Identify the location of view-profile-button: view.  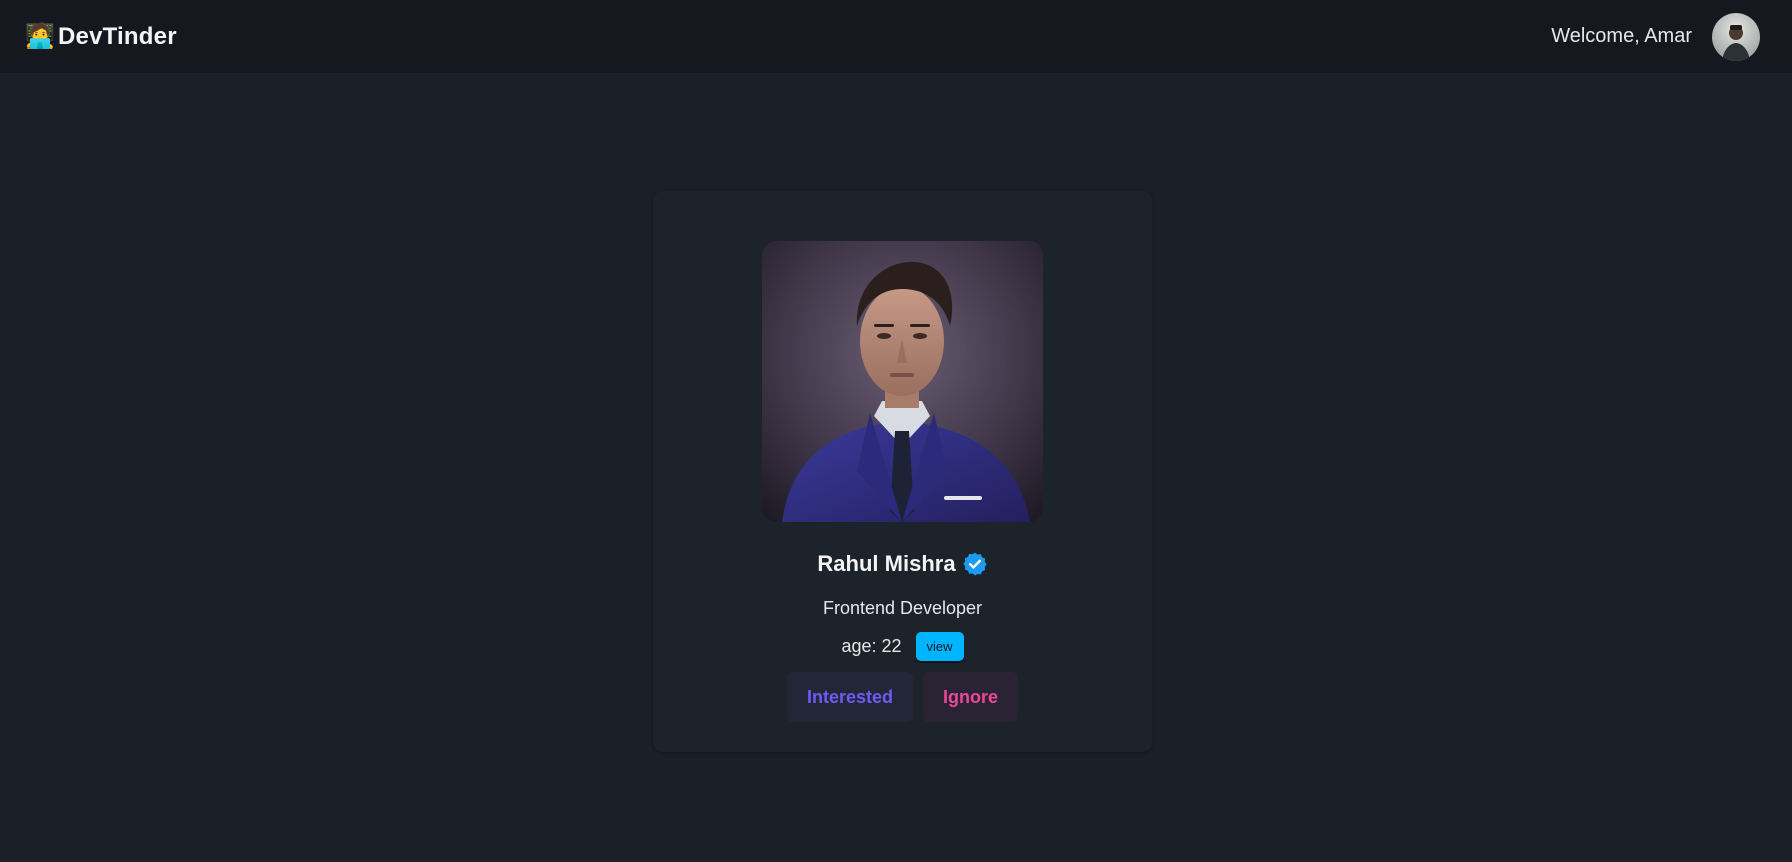
(939, 646).